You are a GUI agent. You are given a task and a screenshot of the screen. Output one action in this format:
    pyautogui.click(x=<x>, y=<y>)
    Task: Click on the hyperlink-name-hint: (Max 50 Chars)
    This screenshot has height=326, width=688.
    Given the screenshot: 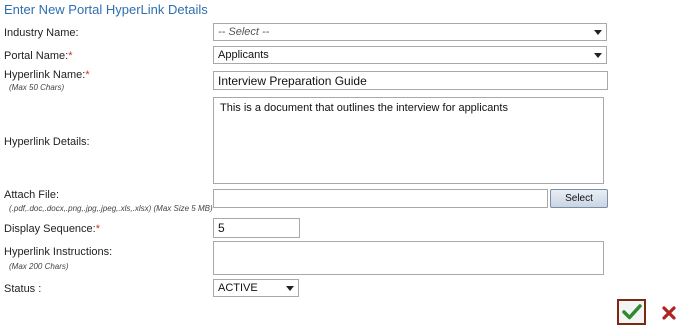 What is the action you would take?
    pyautogui.click(x=37, y=87)
    